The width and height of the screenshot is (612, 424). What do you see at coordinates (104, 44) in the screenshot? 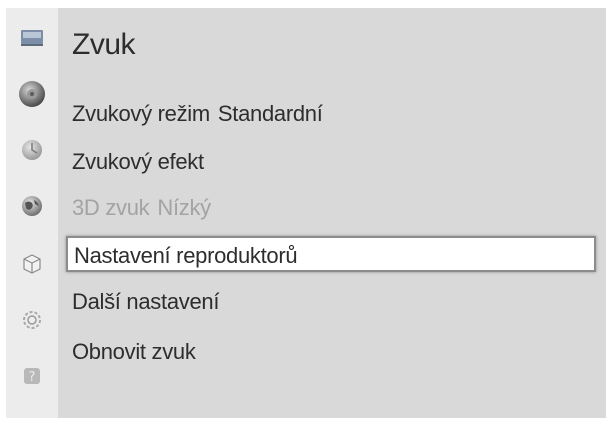
I see `menu-title: Zvuk` at bounding box center [104, 44].